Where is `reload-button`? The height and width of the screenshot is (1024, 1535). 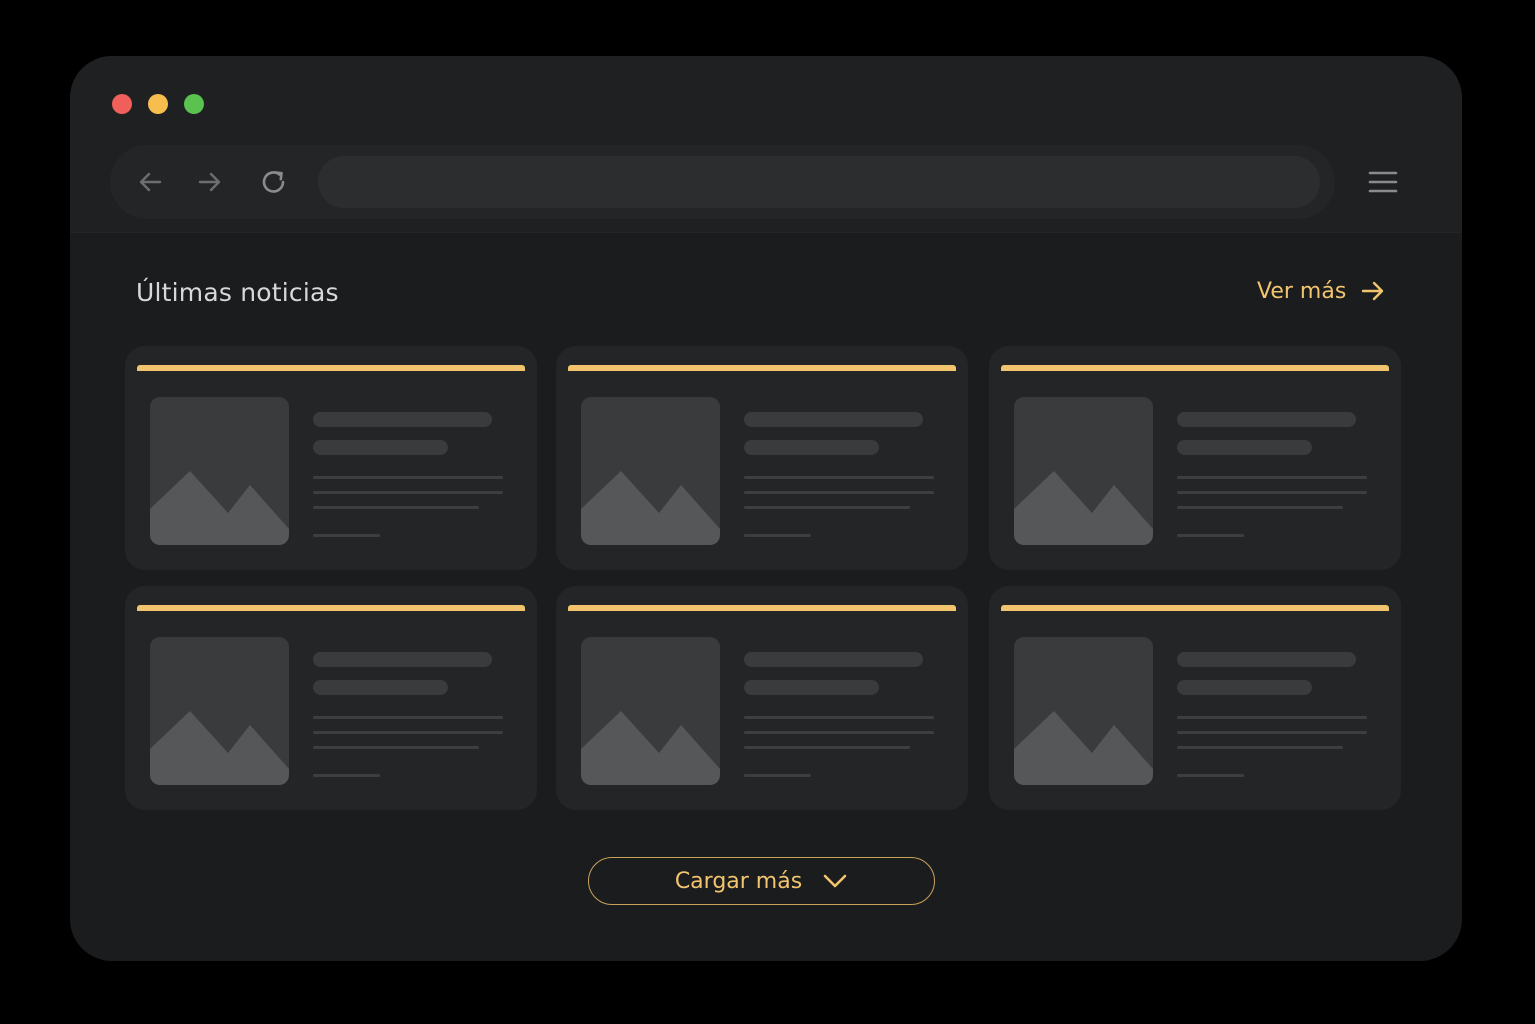
reload-button is located at coordinates (274, 182).